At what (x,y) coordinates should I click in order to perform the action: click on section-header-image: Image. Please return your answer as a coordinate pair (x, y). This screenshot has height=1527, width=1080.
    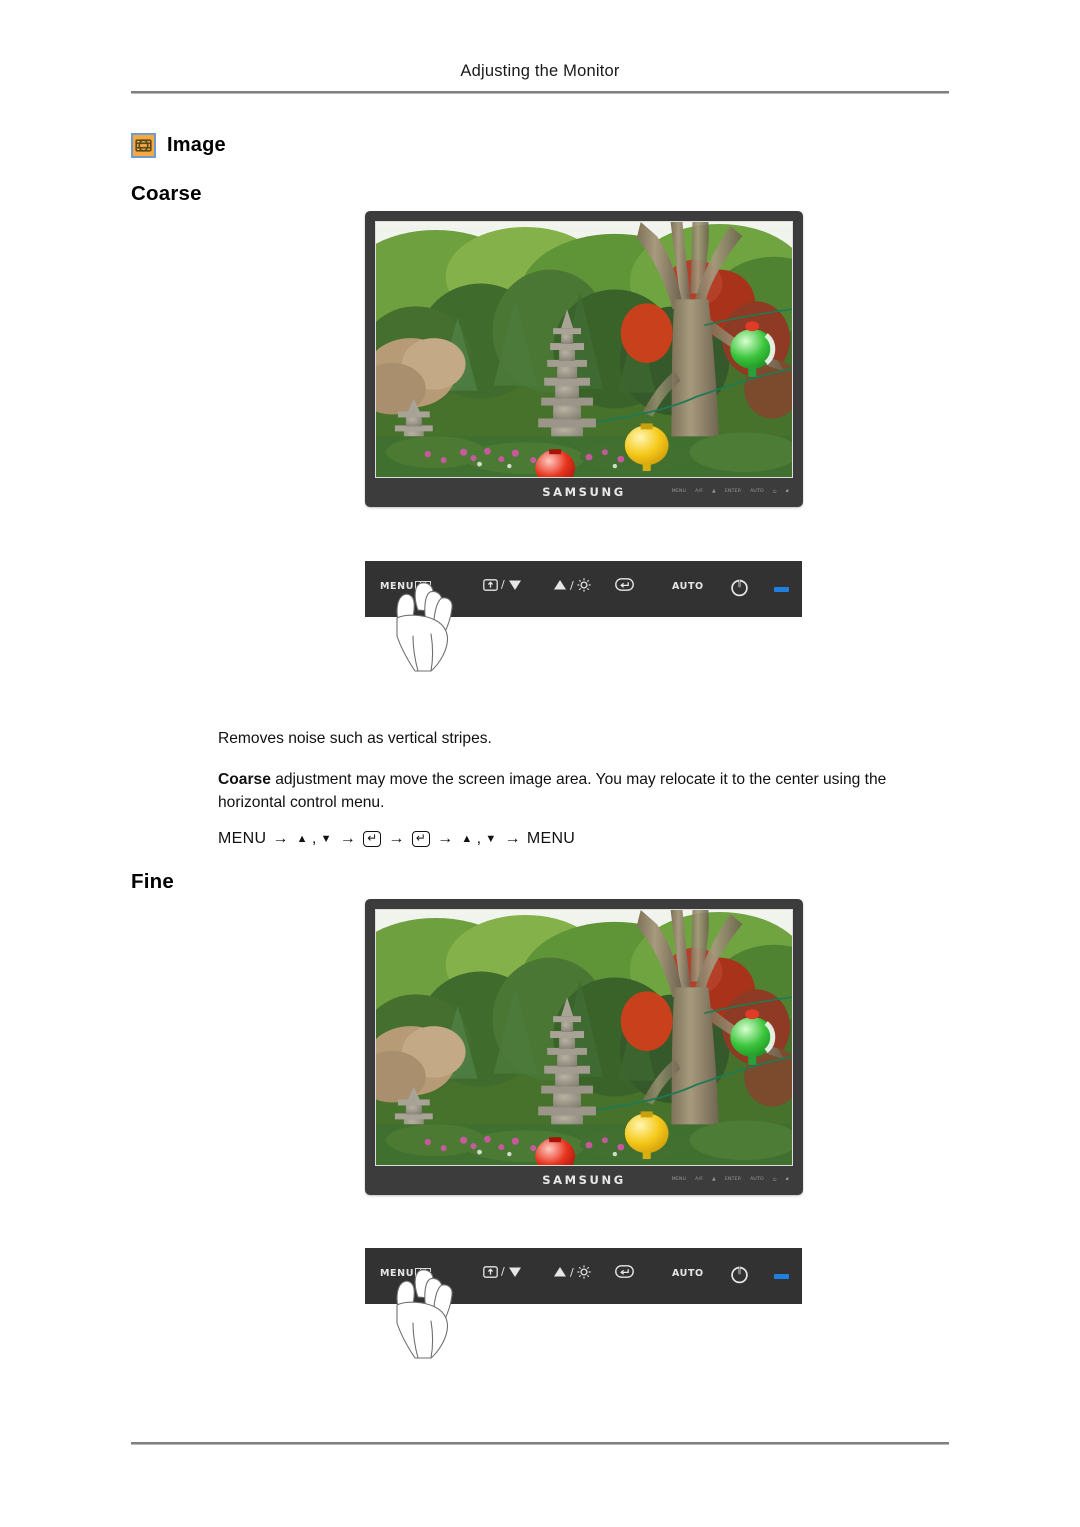
    Looking at the image, I should click on (178, 145).